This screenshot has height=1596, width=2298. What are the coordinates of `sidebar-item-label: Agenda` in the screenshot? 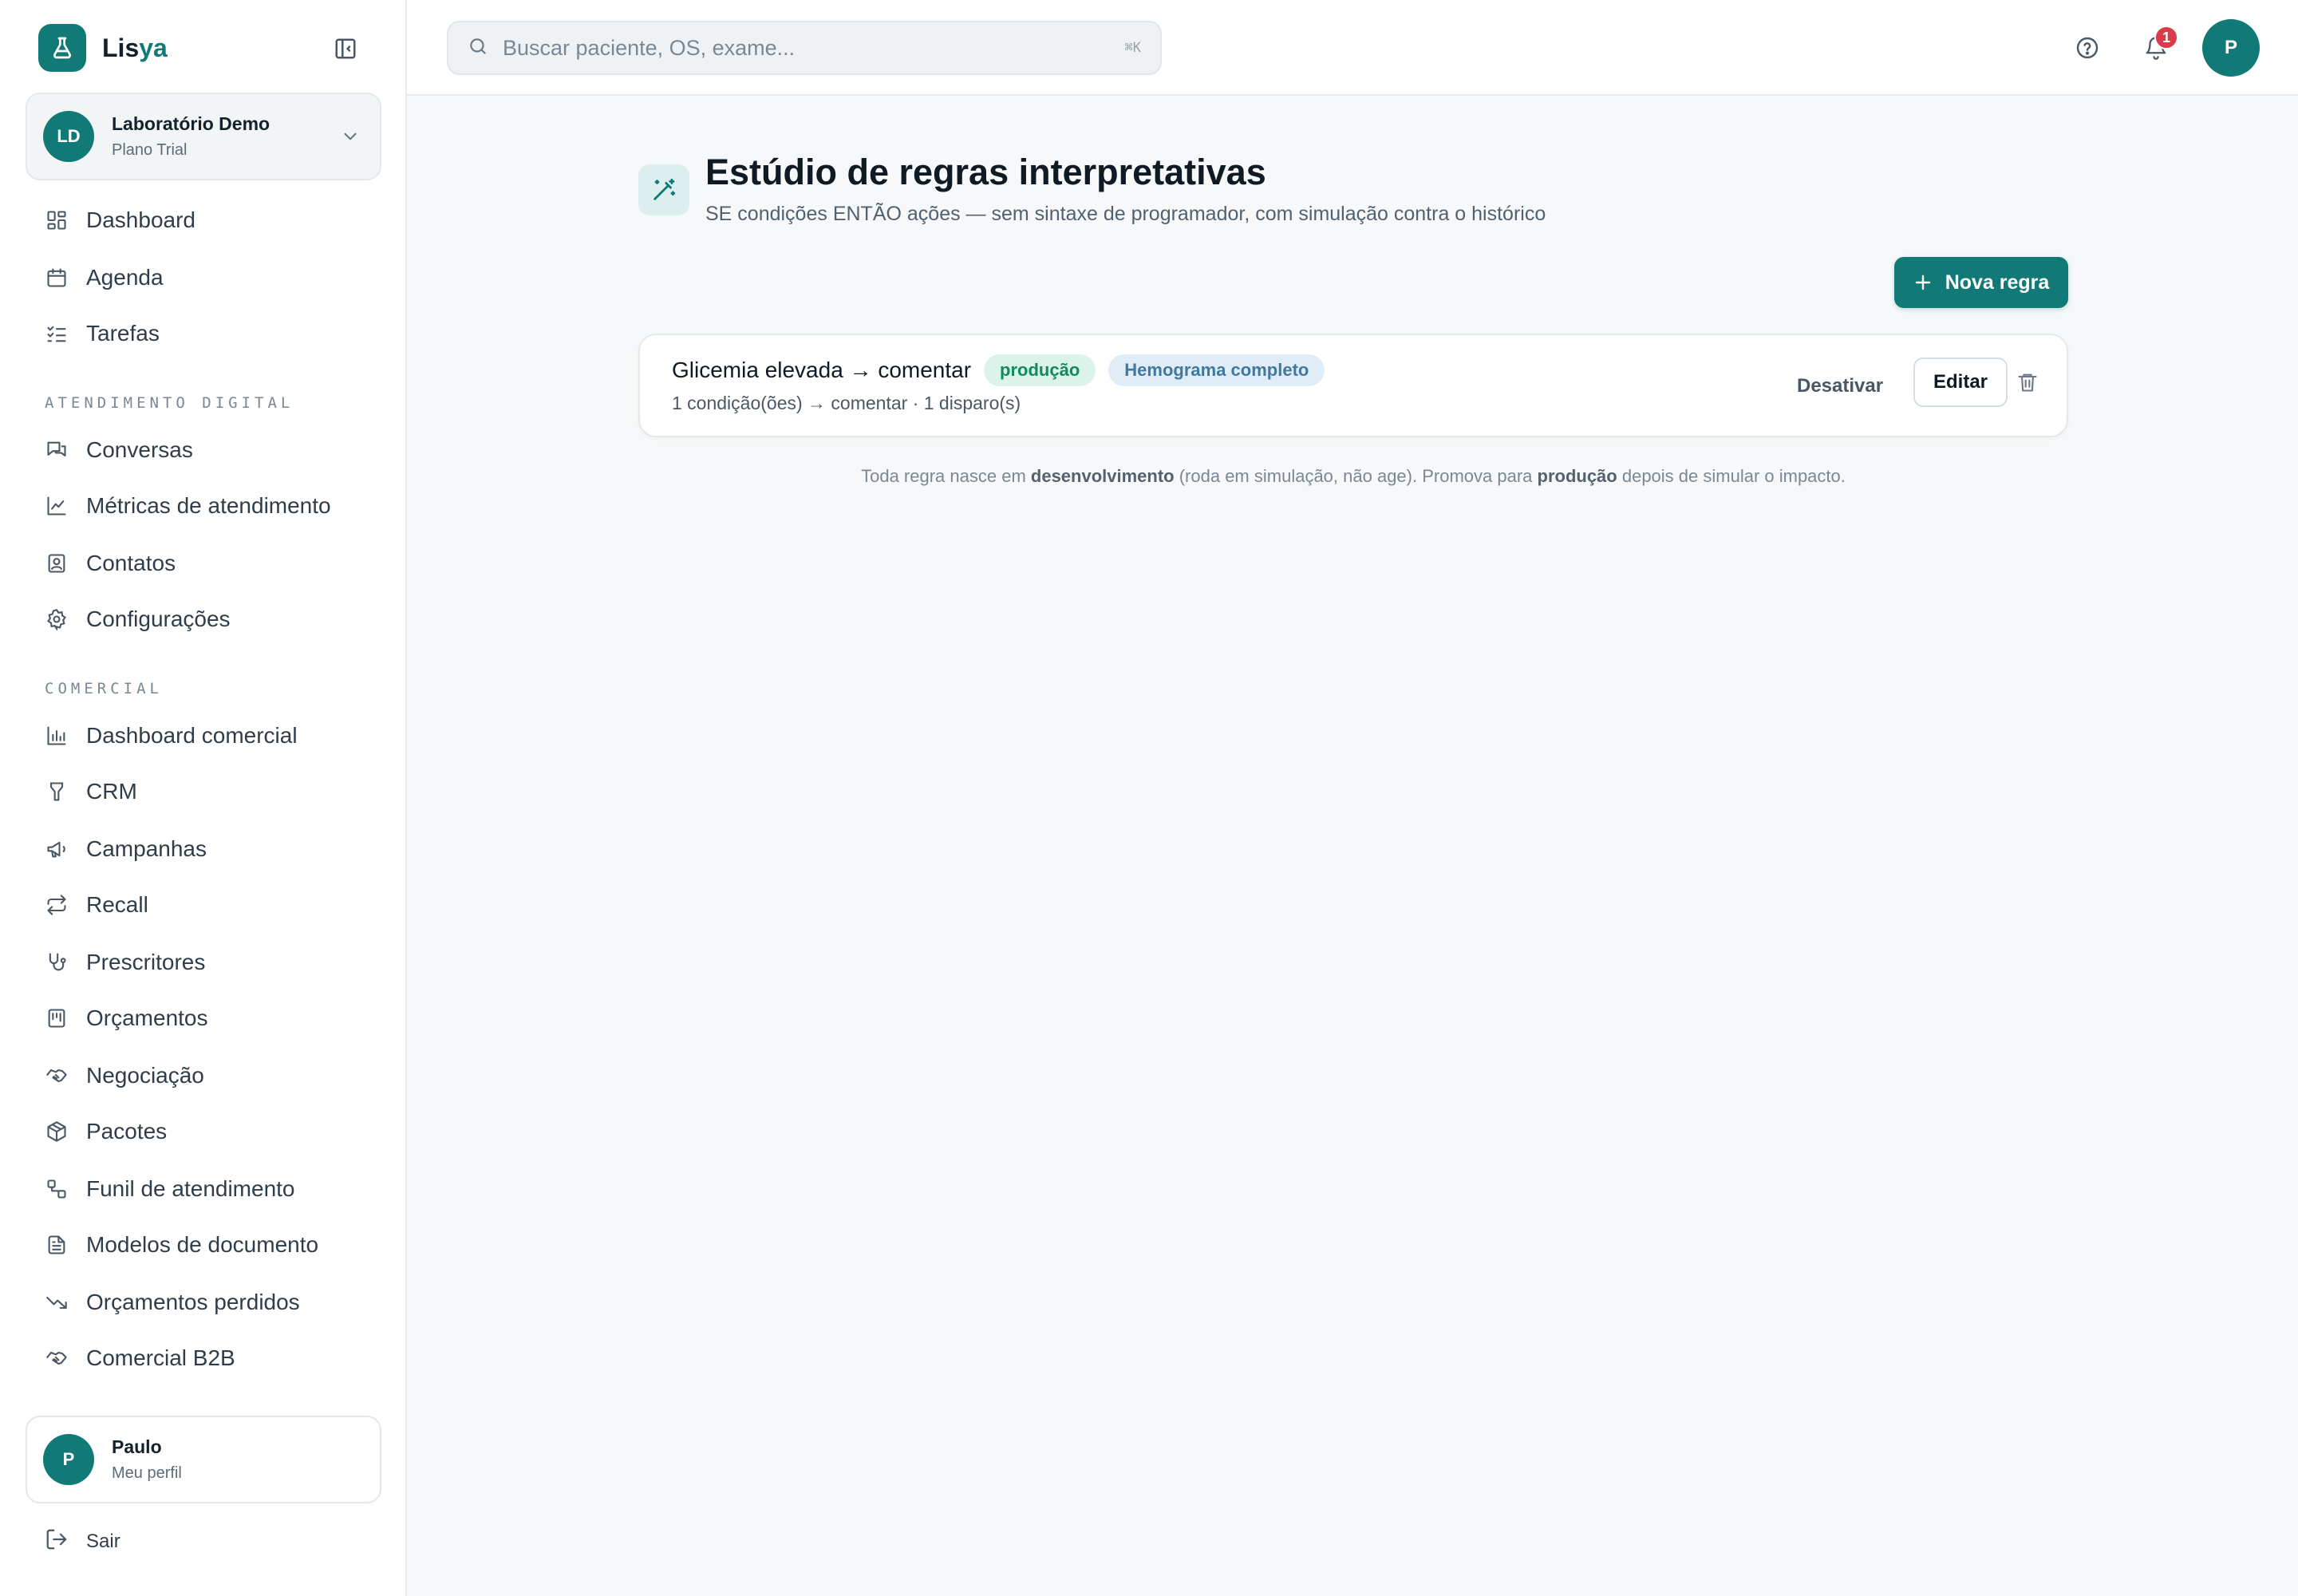 It's located at (125, 277).